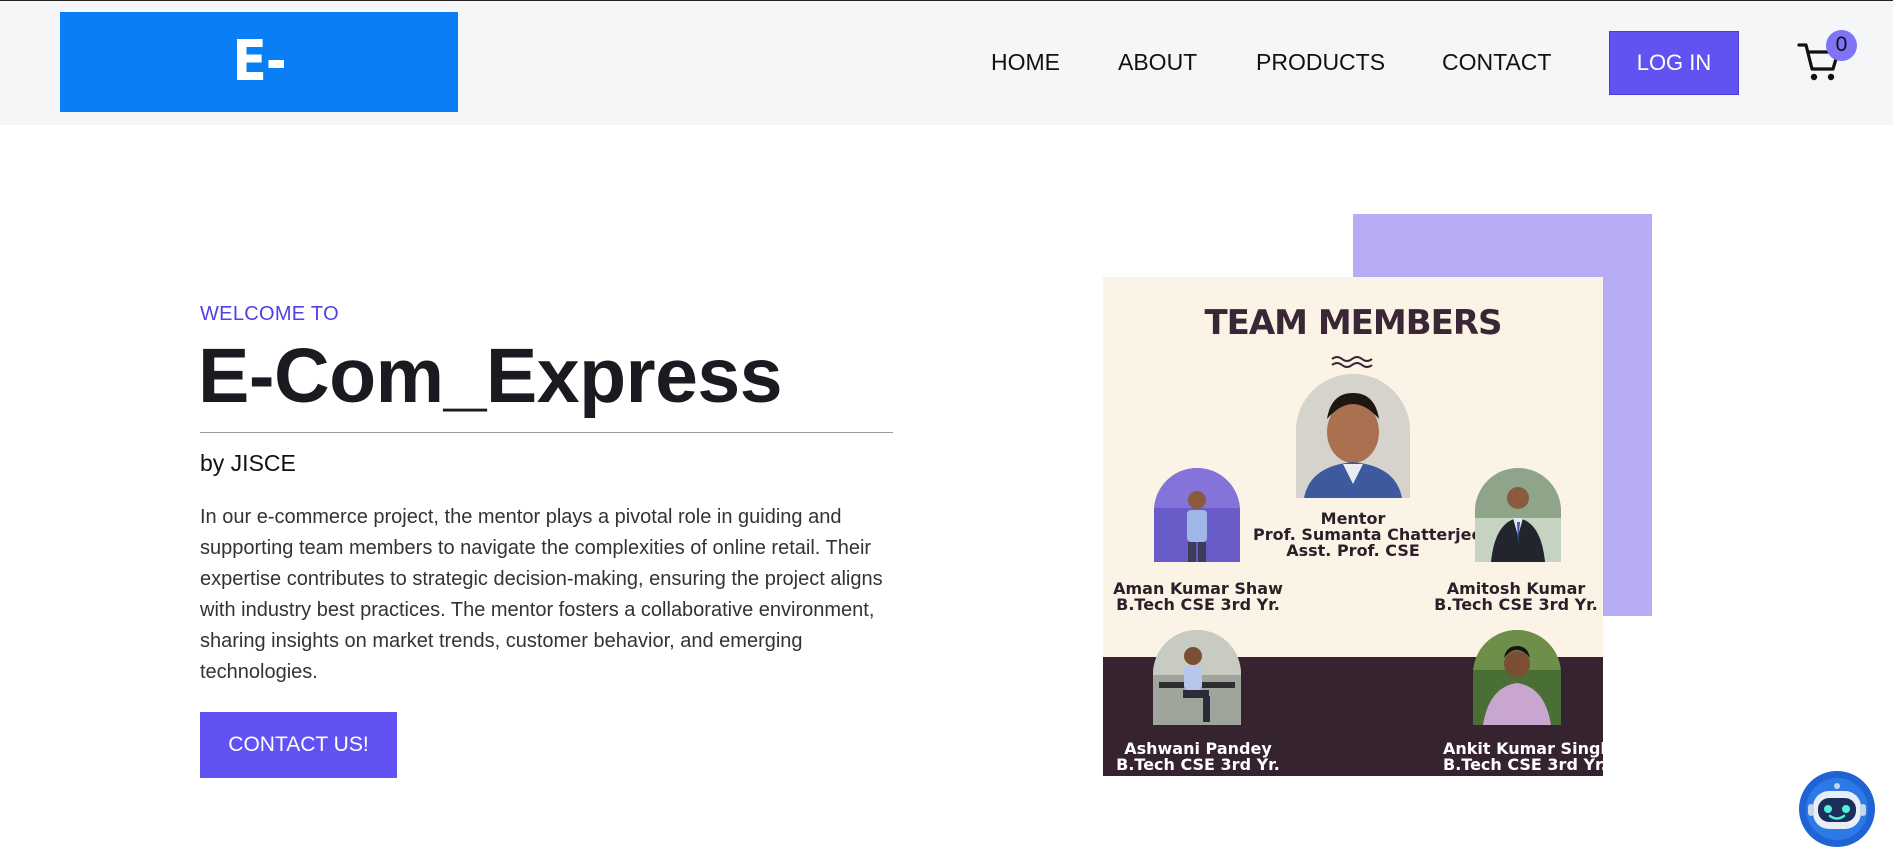 This screenshot has width=1893, height=868. I want to click on nav-about: ABOUT, so click(1157, 62).